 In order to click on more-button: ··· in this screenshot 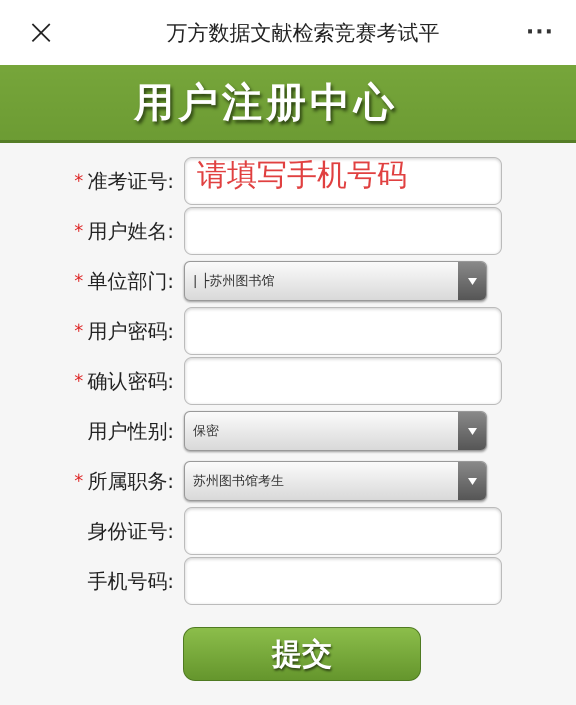, I will do `click(540, 32)`.